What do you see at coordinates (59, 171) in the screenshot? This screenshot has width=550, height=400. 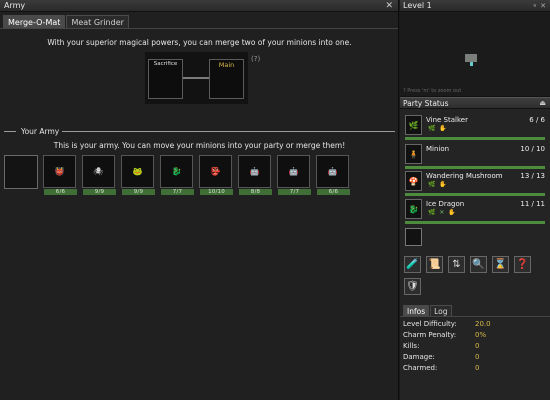 I see `unit-portrait-icon: 👹` at bounding box center [59, 171].